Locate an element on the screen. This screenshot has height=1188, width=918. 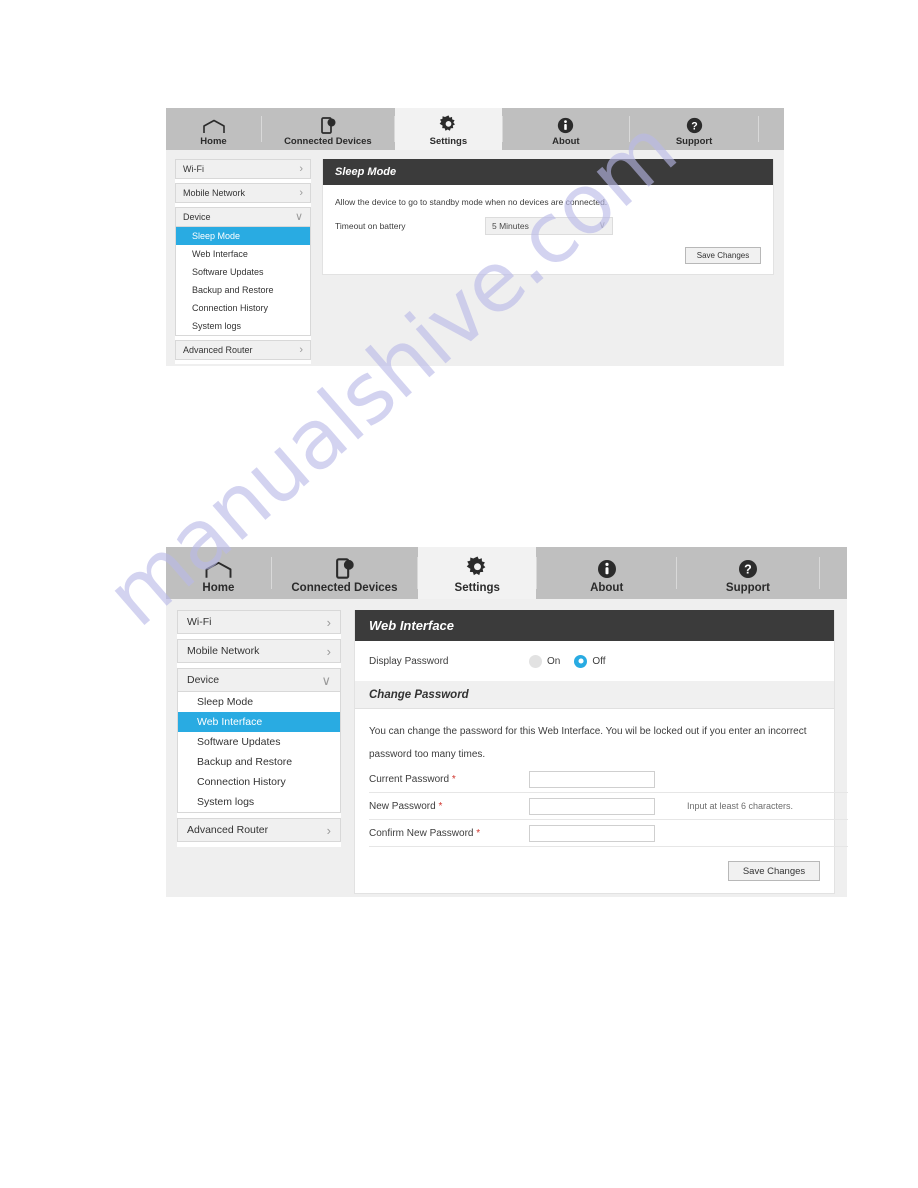
confirm-new-password-input is located at coordinates (592, 833).